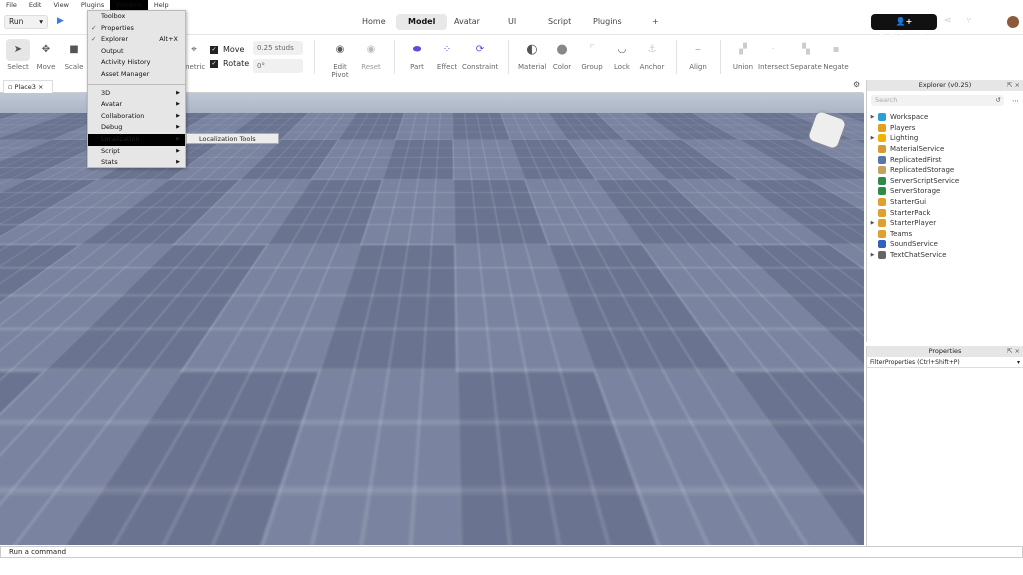 This screenshot has height=575, width=1023. What do you see at coordinates (11, 5) in the screenshot?
I see `menu-file: File` at bounding box center [11, 5].